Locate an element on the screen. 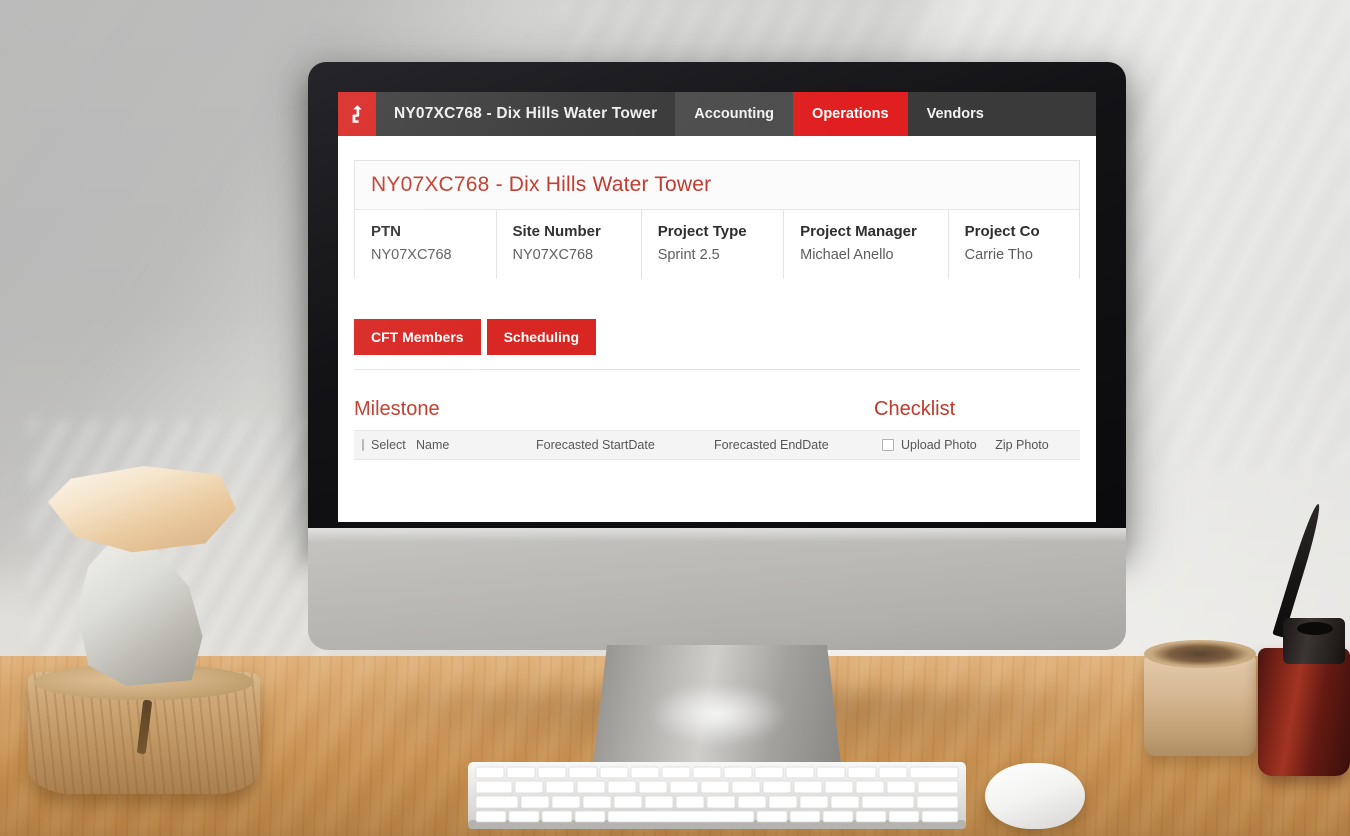  top-spacer is located at coordinates (717, 148).